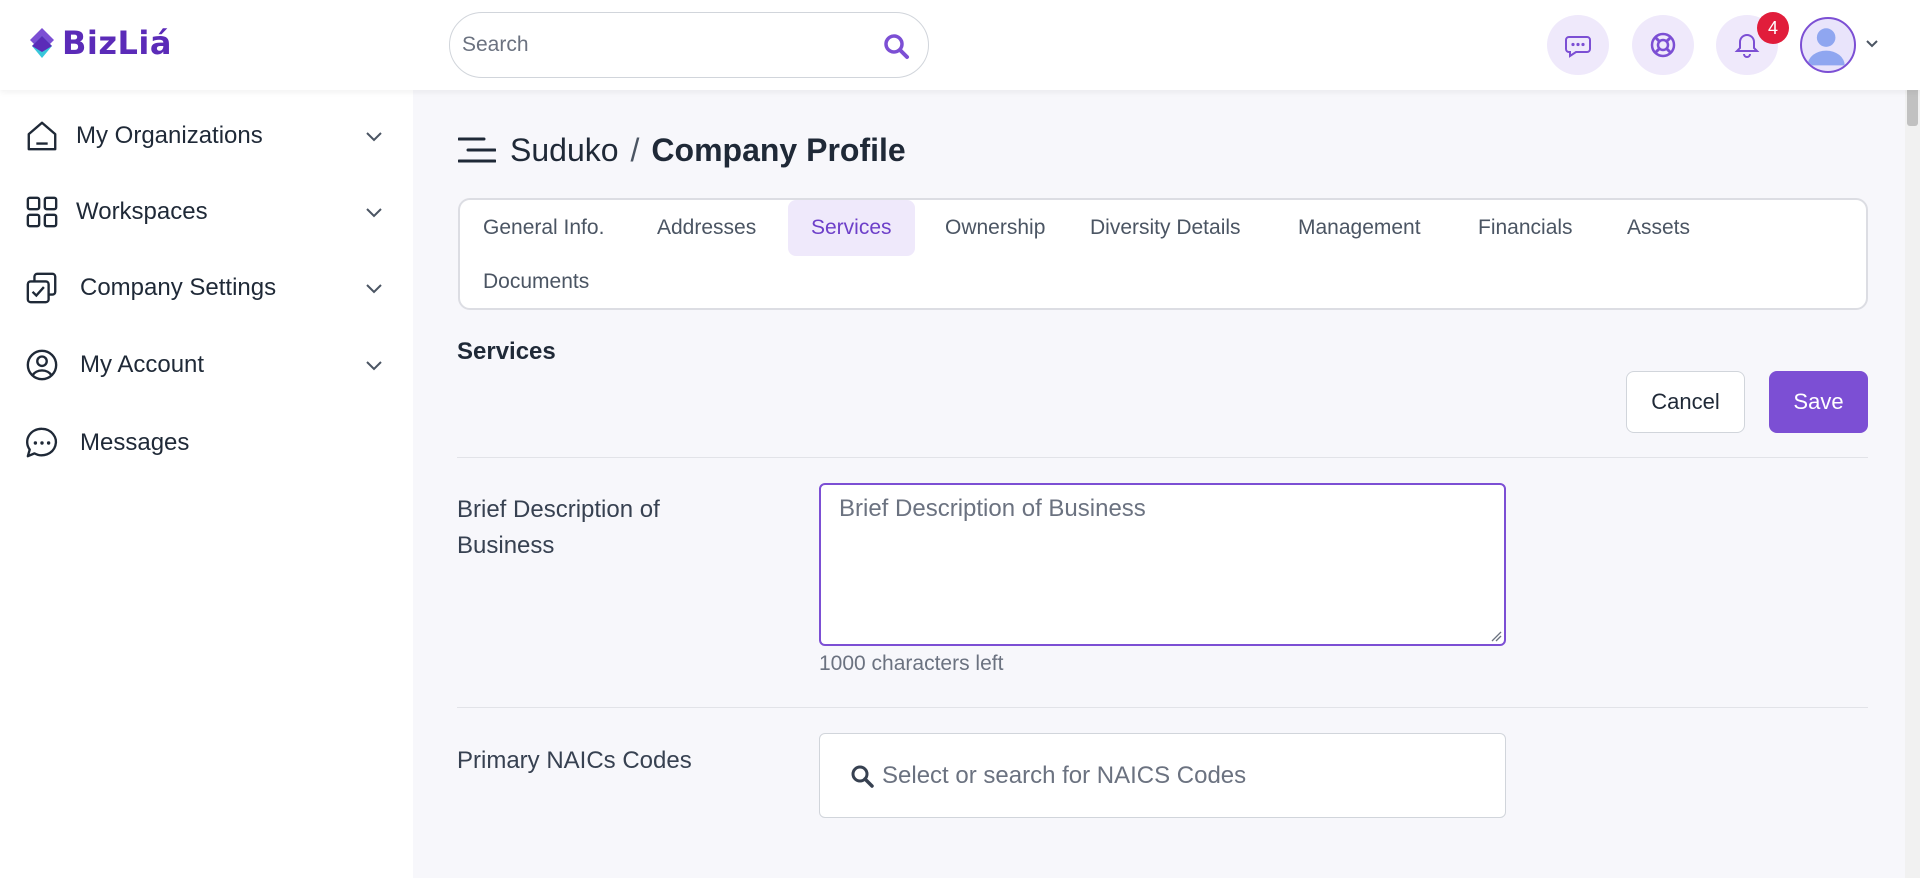 The image size is (1920, 878). I want to click on user-avatar, so click(1828, 45).